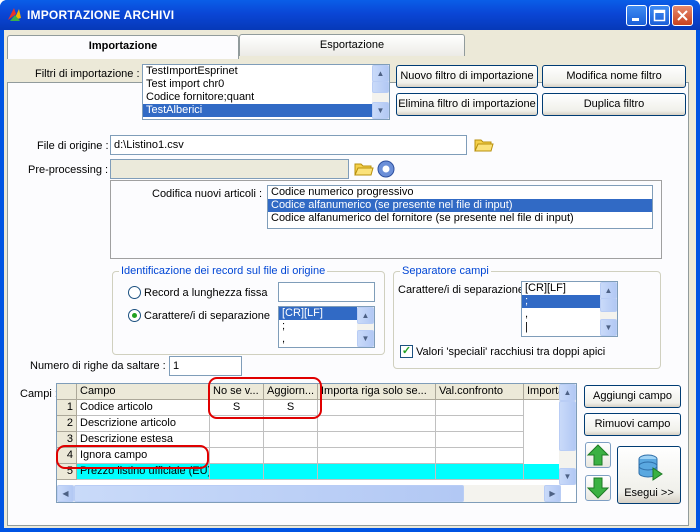 Image resolution: width=700 pixels, height=532 pixels. I want to click on run-button-label: Esegui >>, so click(649, 493).